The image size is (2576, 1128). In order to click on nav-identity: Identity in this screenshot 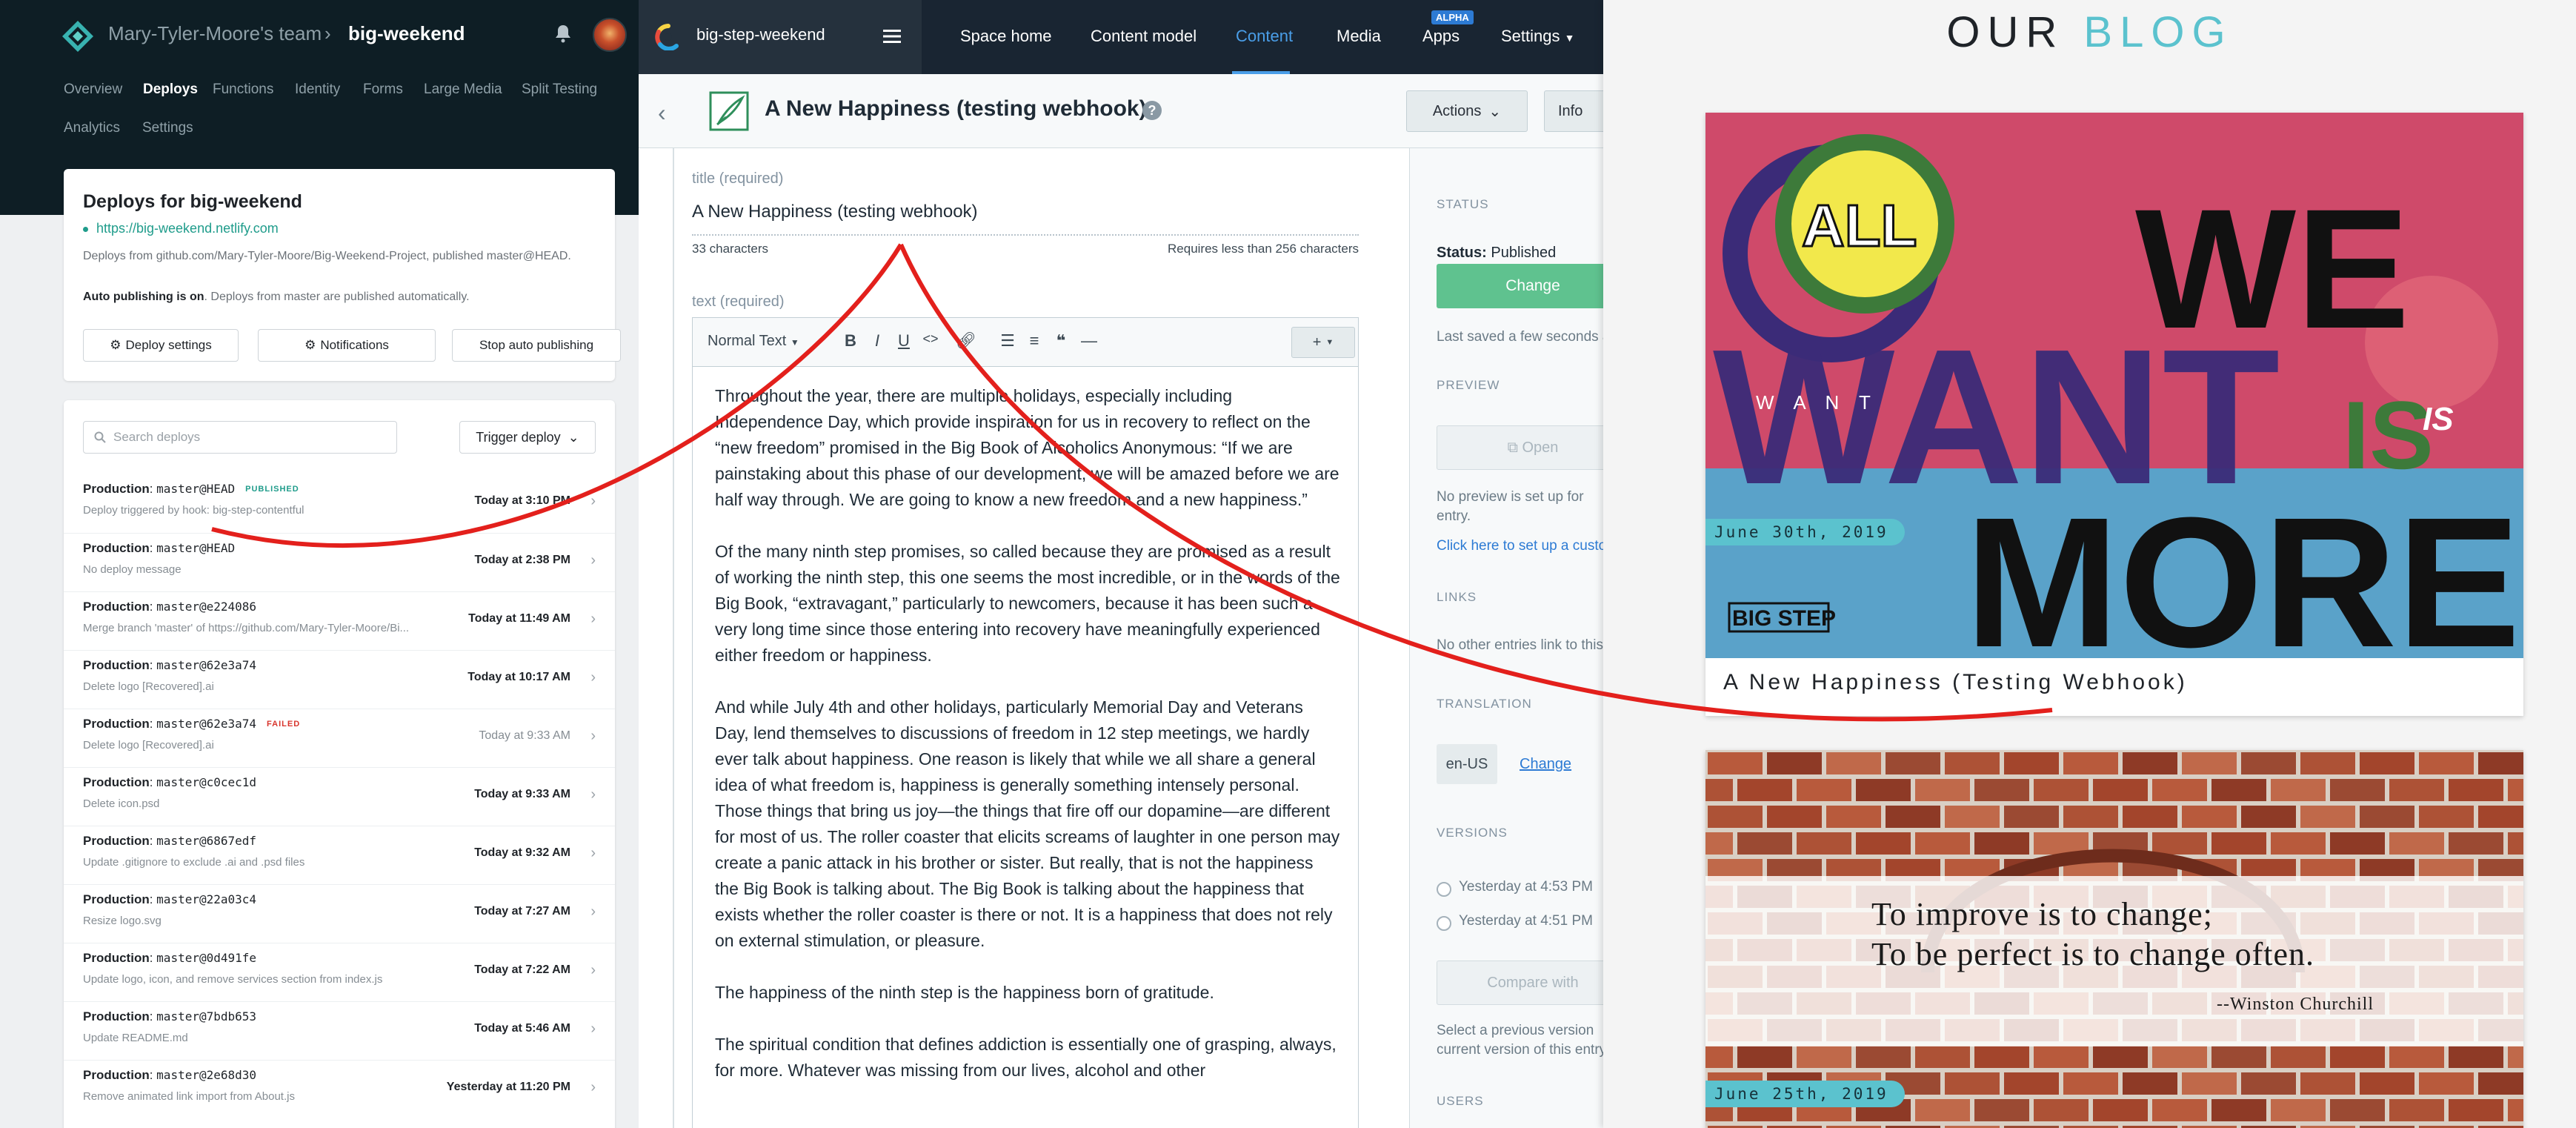, I will do `click(317, 90)`.